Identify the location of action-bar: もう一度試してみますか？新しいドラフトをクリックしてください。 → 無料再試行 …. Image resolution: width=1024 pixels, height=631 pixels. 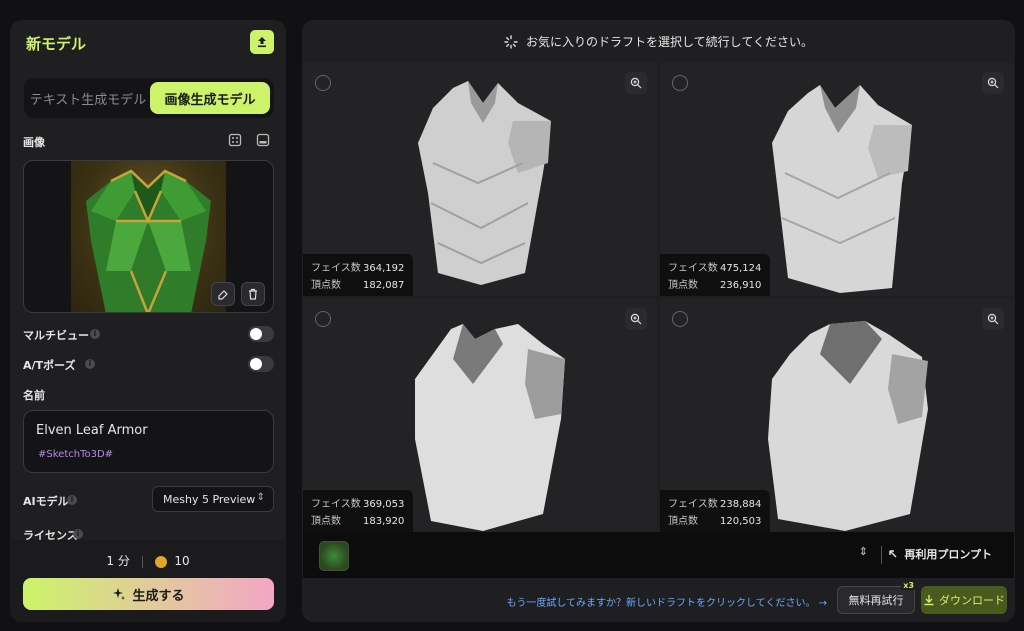
(658, 600).